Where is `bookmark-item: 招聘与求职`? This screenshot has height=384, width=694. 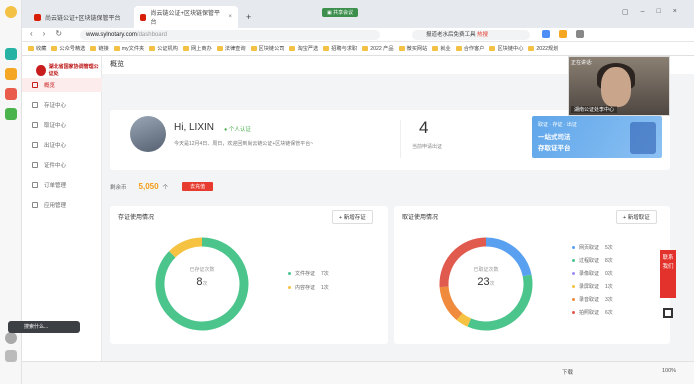
bookmark-item: 招聘与求职 is located at coordinates (340, 48).